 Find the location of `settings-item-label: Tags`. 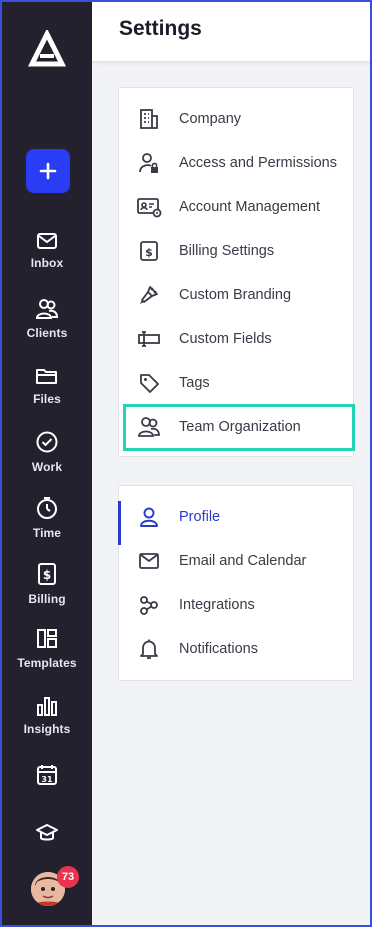

settings-item-label: Tags is located at coordinates (194, 383).